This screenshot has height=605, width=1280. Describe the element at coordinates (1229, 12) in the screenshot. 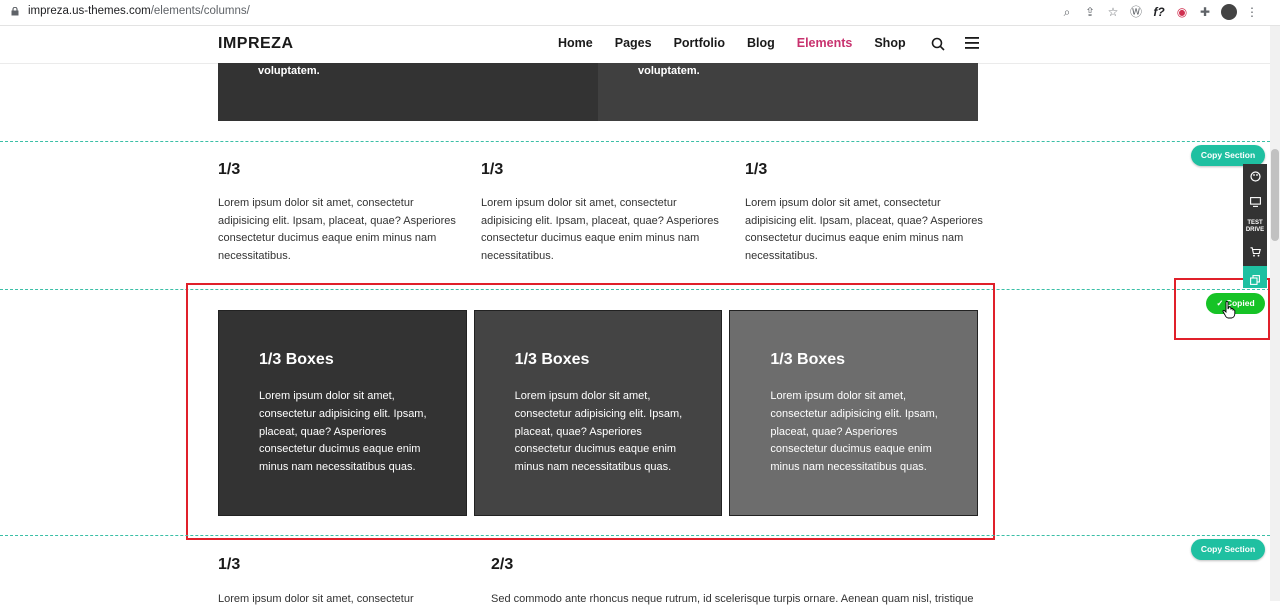

I see `profile-avatar` at that location.